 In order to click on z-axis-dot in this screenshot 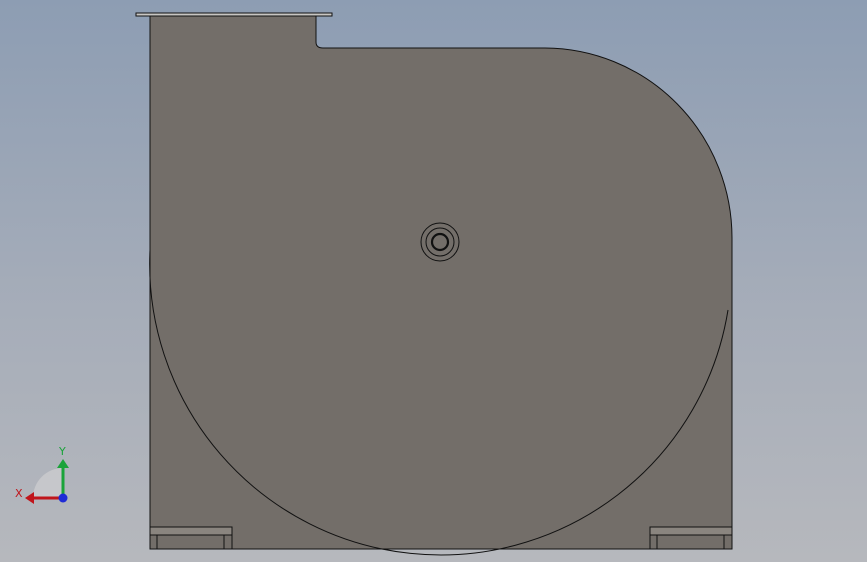, I will do `click(63, 498)`.